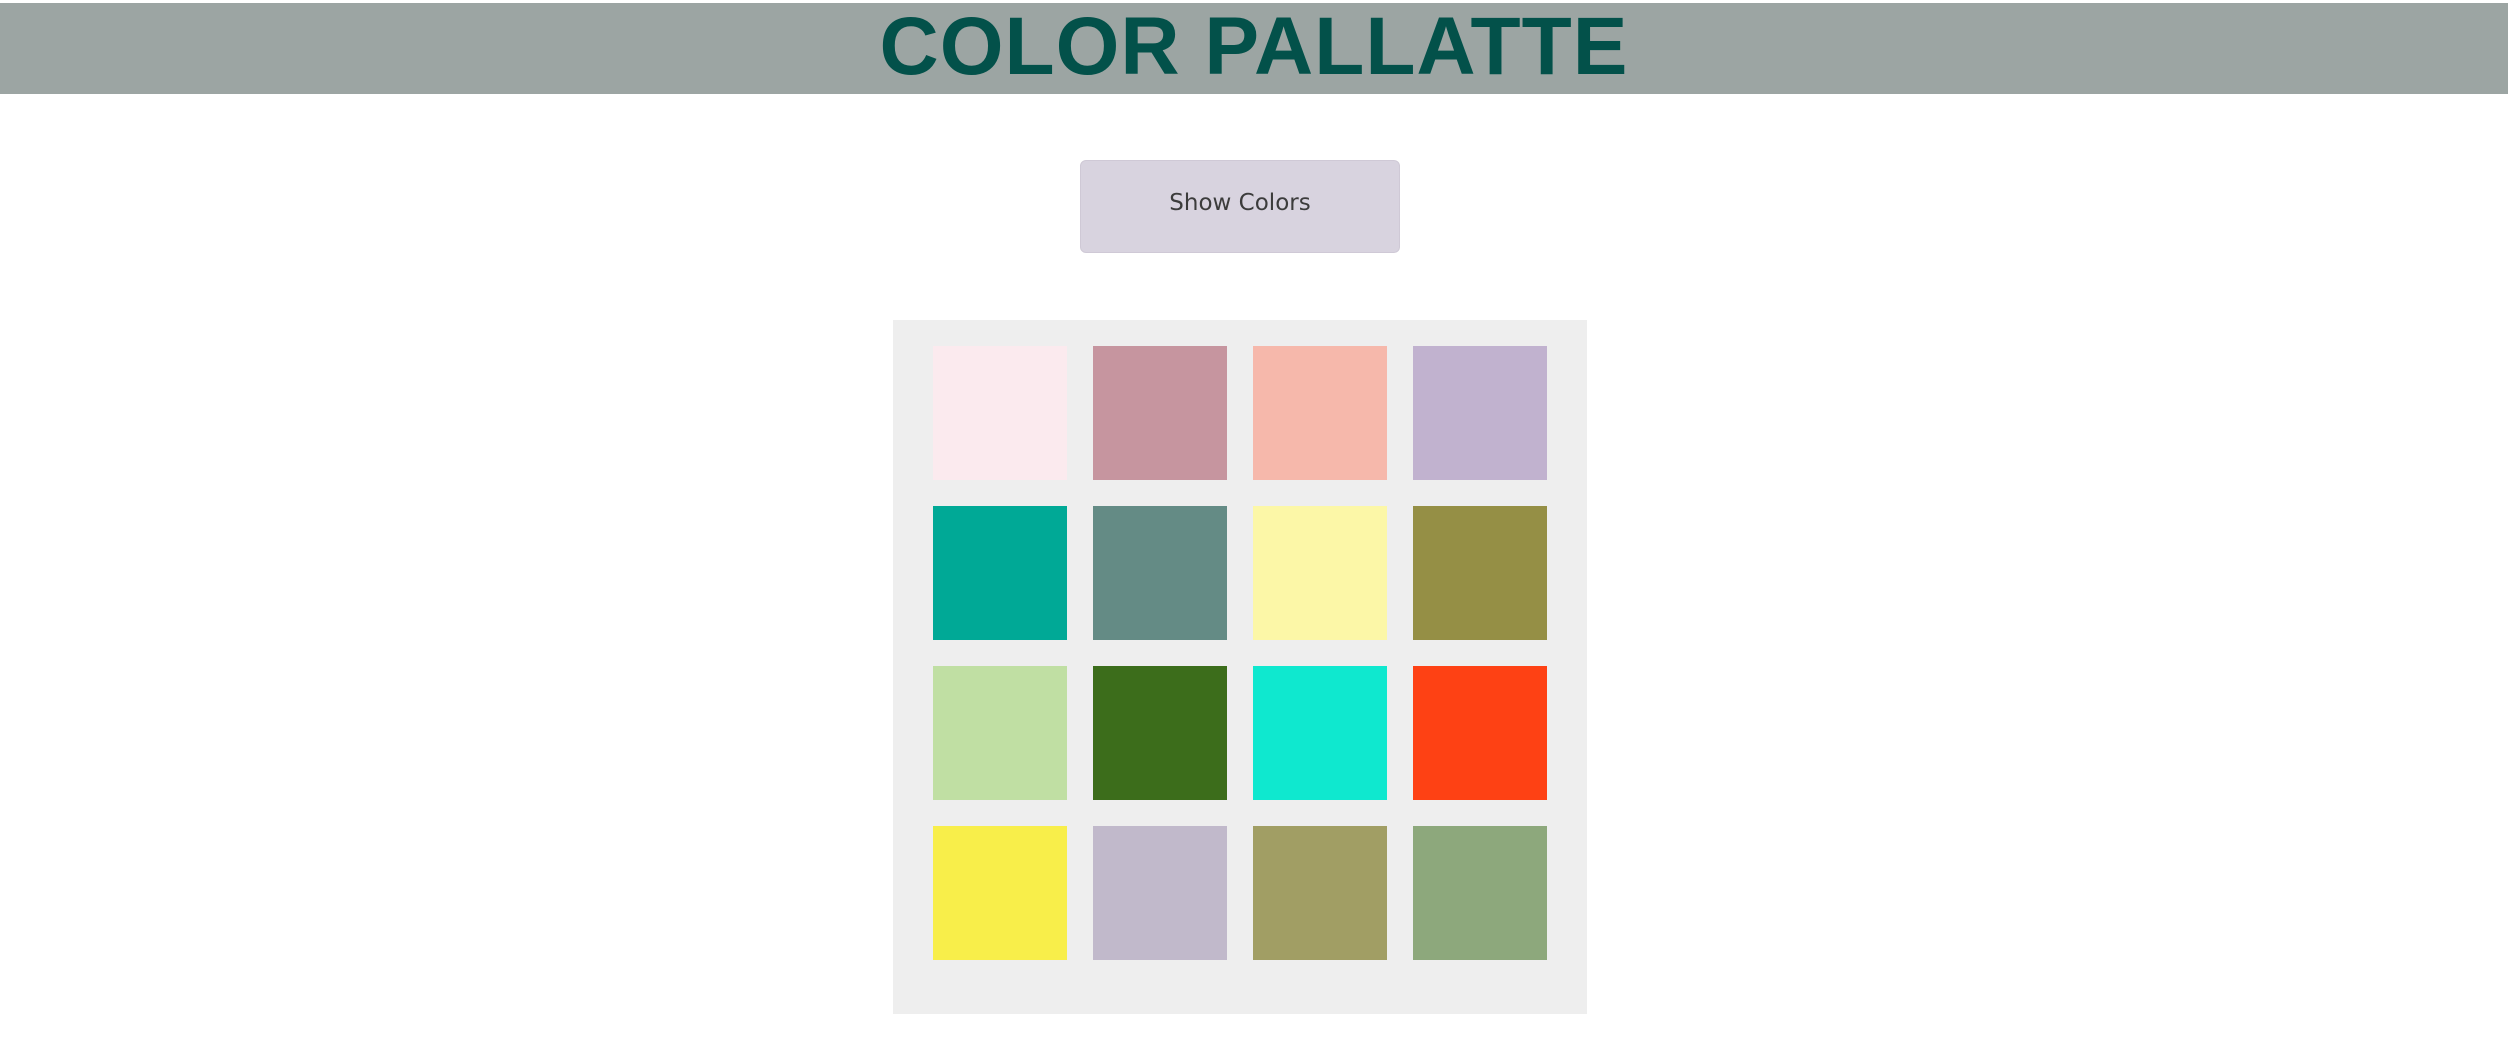 This screenshot has width=2508, height=1054. What do you see at coordinates (1240, 206) in the screenshot?
I see `show-colors-button: Show Colors` at bounding box center [1240, 206].